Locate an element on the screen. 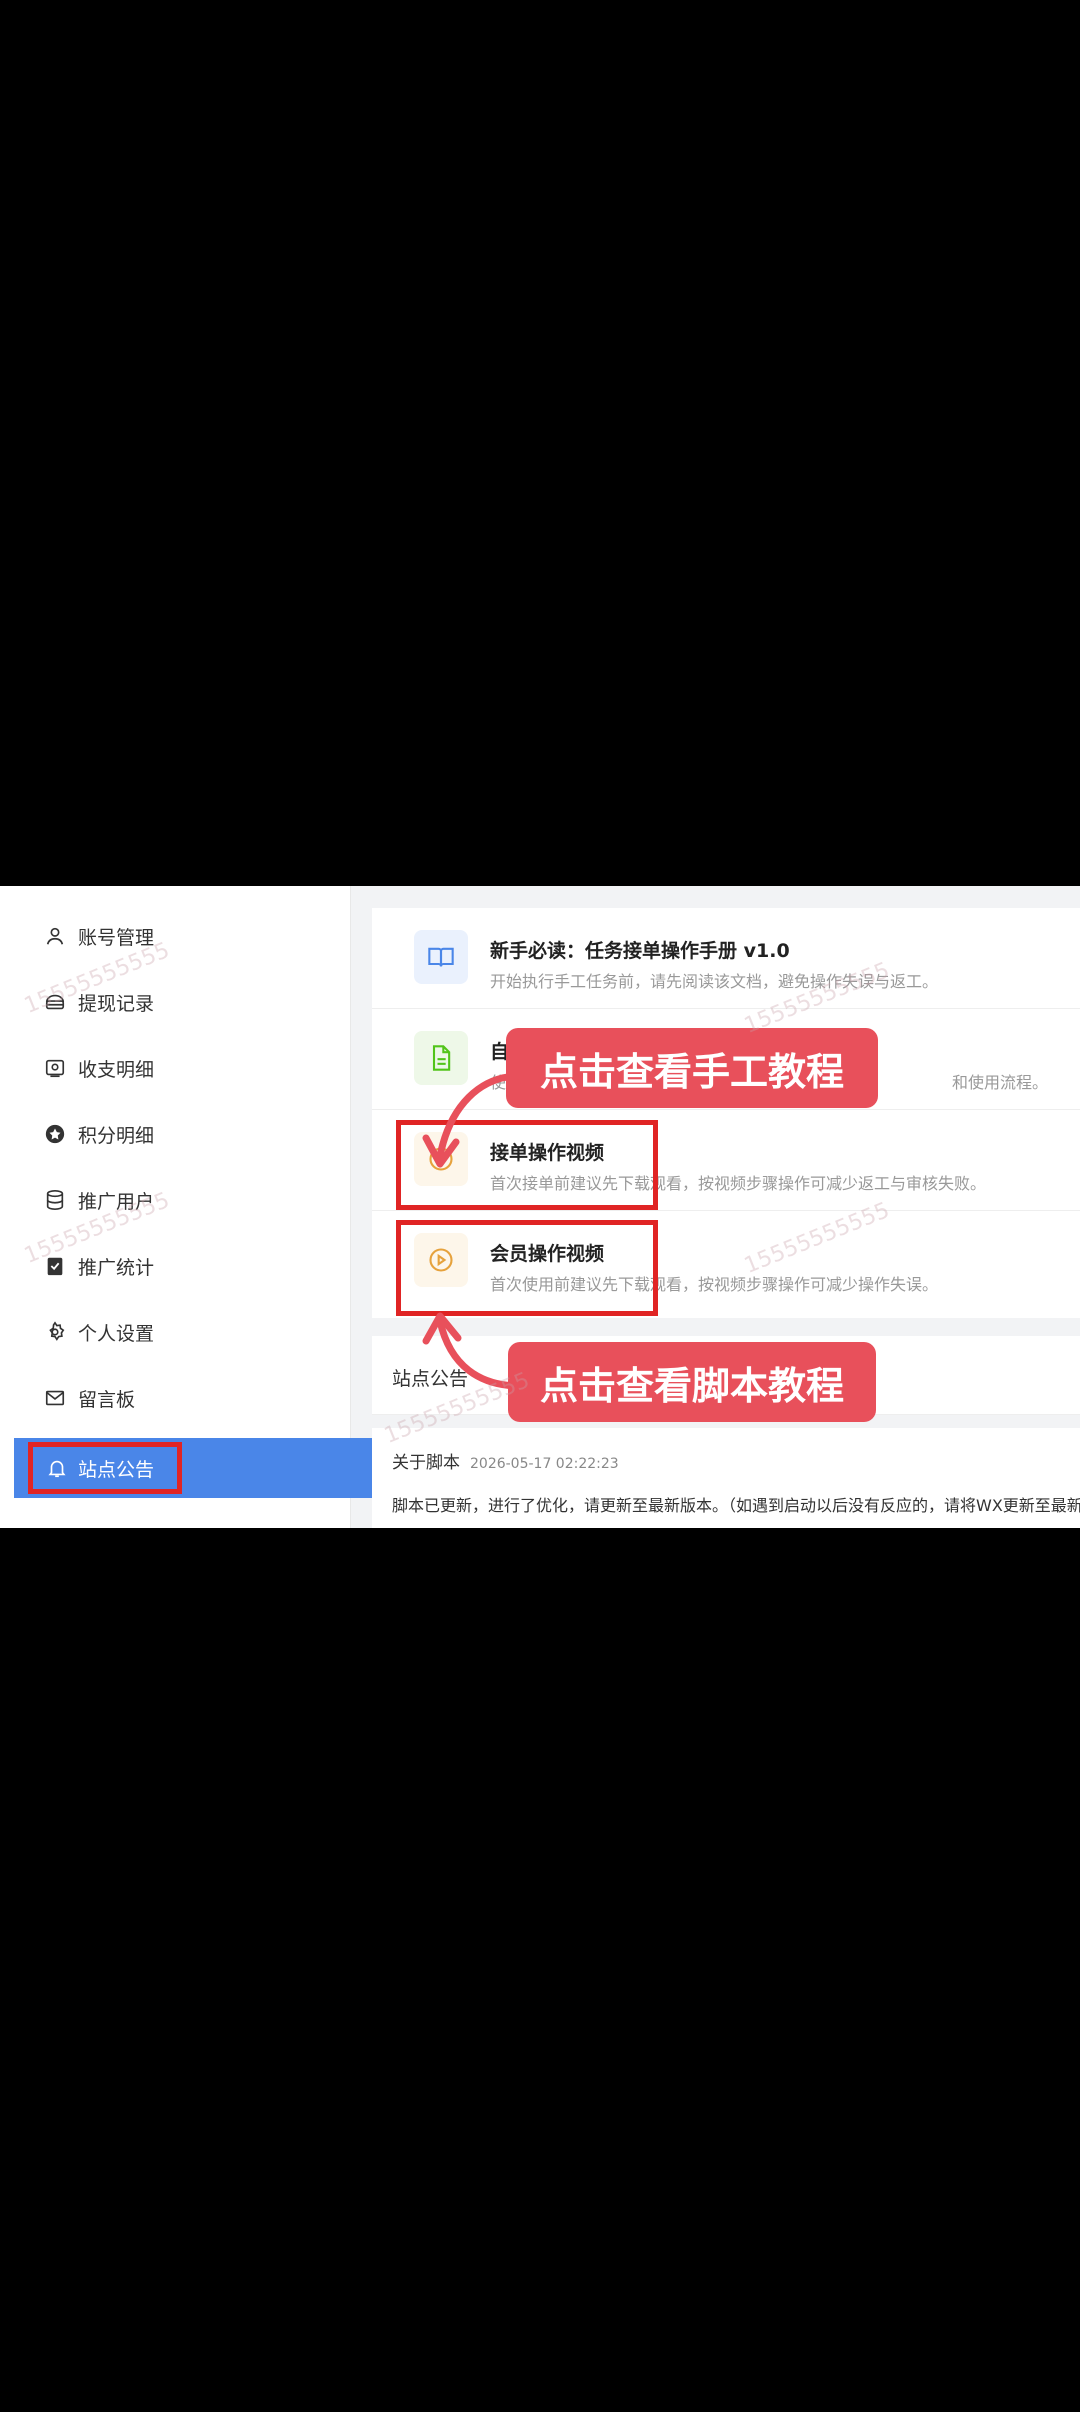 This screenshot has height=2412, width=1080. gear-icon is located at coordinates (55, 1332).